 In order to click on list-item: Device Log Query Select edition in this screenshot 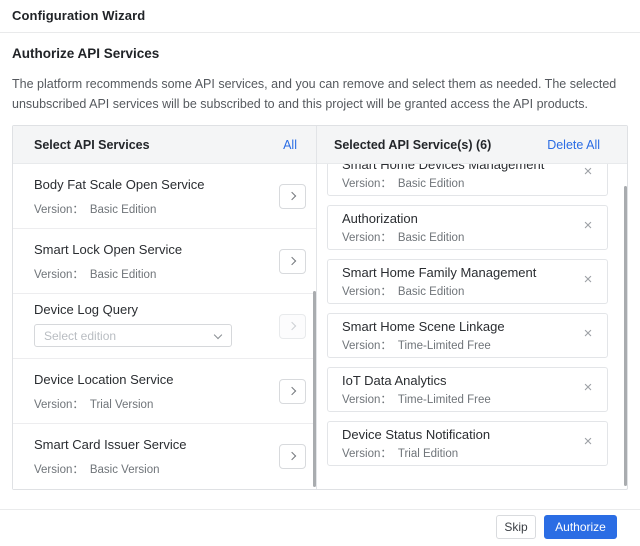, I will do `click(164, 326)`.